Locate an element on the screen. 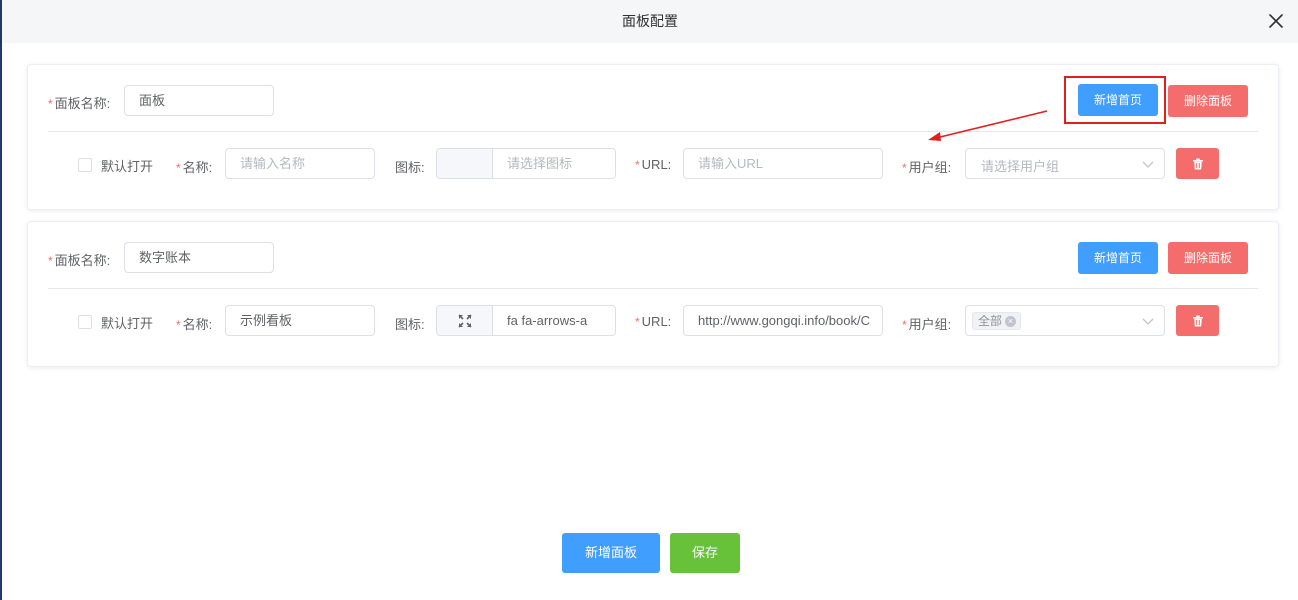 This screenshot has height=600, width=1298. user-group-tag-label: 全部 is located at coordinates (990, 321).